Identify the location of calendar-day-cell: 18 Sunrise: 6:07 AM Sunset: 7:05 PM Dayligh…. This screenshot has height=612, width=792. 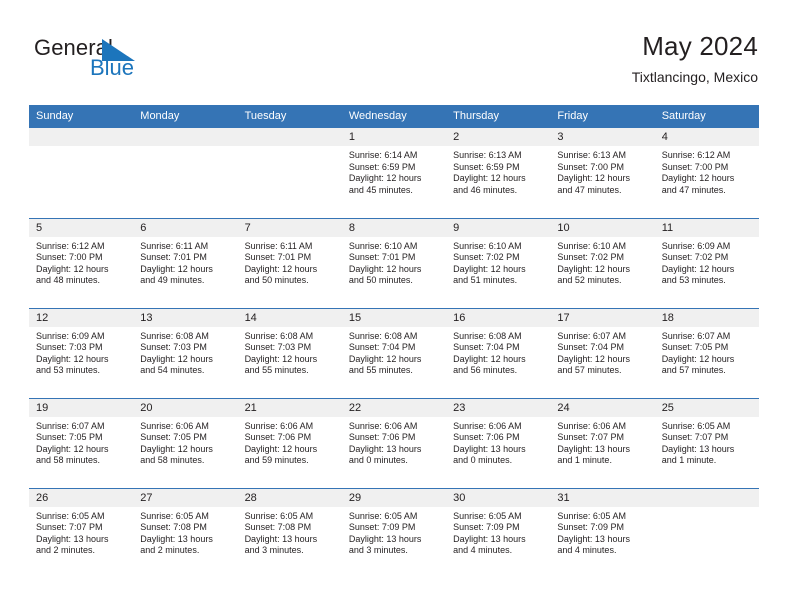
(706, 352).